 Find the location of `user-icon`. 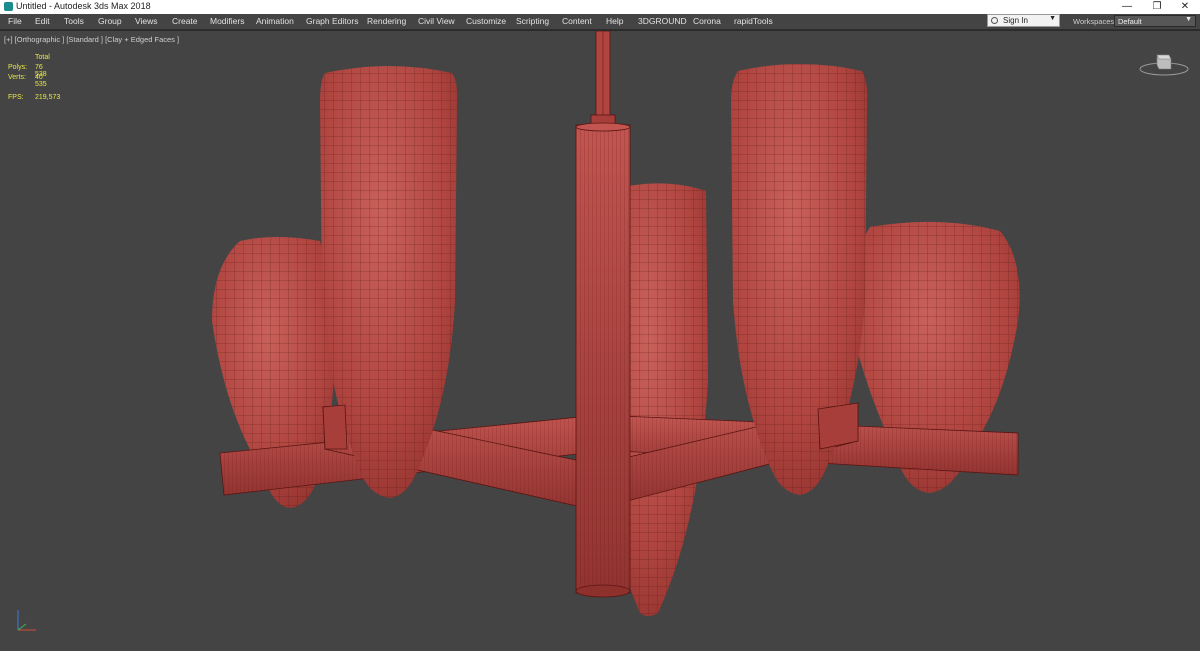

user-icon is located at coordinates (994, 20).